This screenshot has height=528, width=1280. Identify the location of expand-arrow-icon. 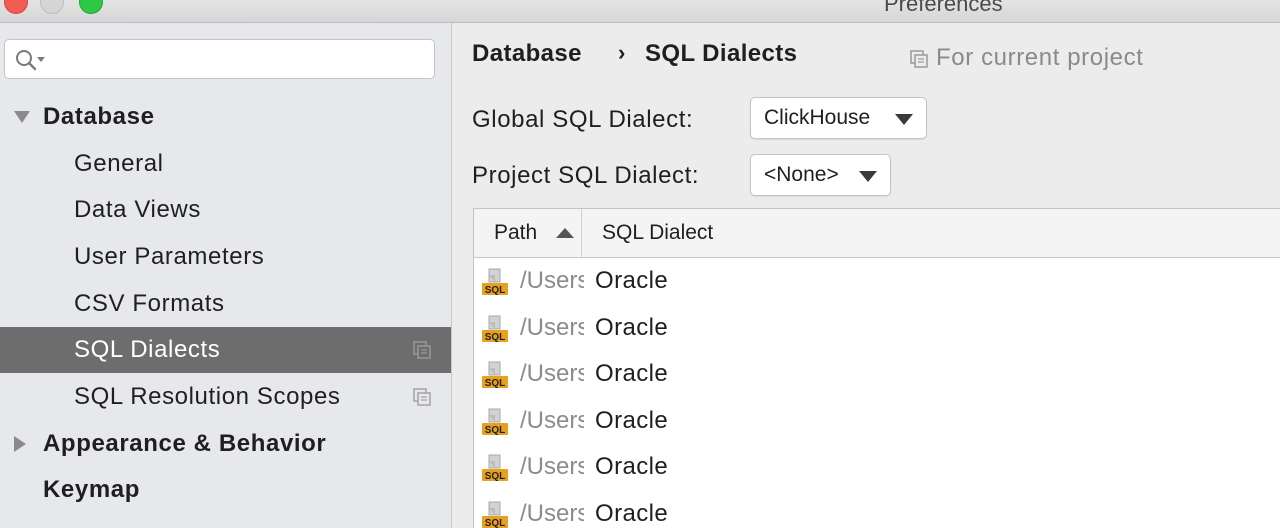
(22, 117).